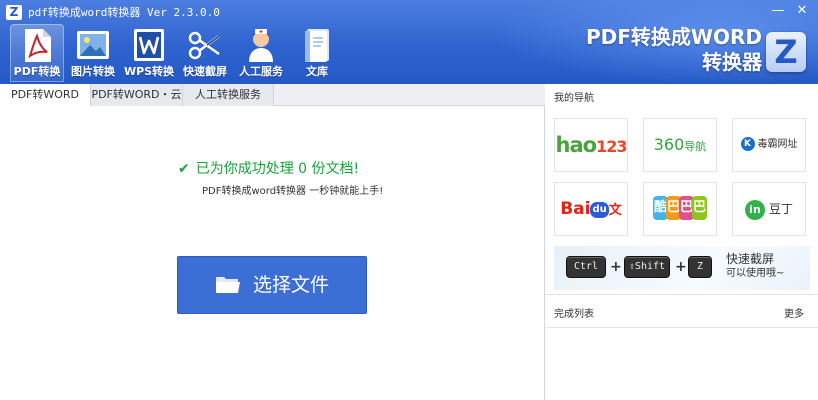 This screenshot has width=818, height=400. I want to click on toolbar-label: 文库, so click(317, 71).